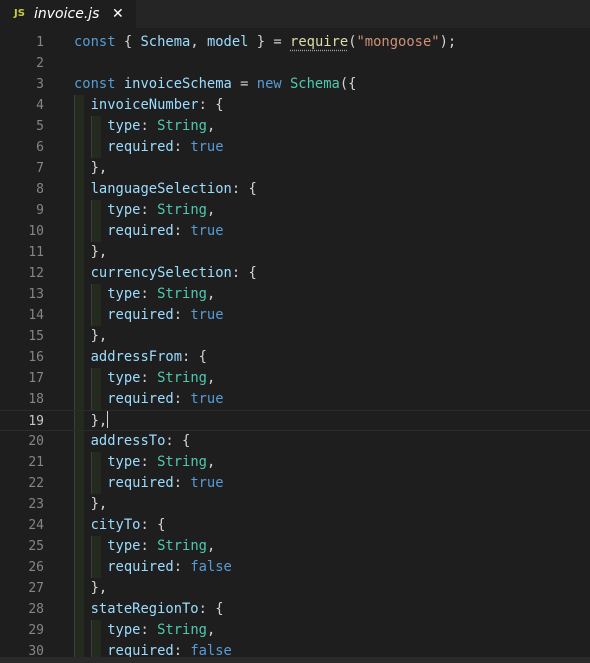 Image resolution: width=590 pixels, height=663 pixels. Describe the element at coordinates (95, 84) in the screenshot. I see `code-token: const` at that location.